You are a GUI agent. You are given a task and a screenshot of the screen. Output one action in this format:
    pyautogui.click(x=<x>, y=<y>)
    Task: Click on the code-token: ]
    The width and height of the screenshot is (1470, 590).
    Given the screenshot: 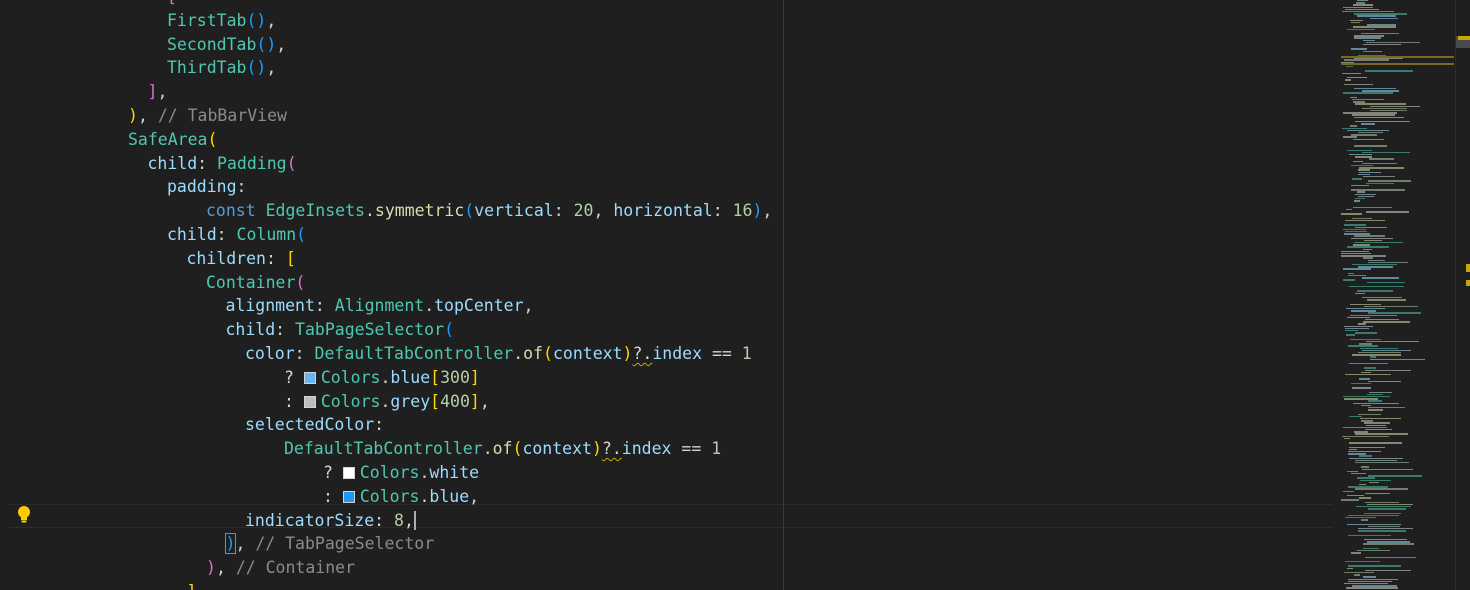 What is the action you would take?
    pyautogui.click(x=474, y=377)
    